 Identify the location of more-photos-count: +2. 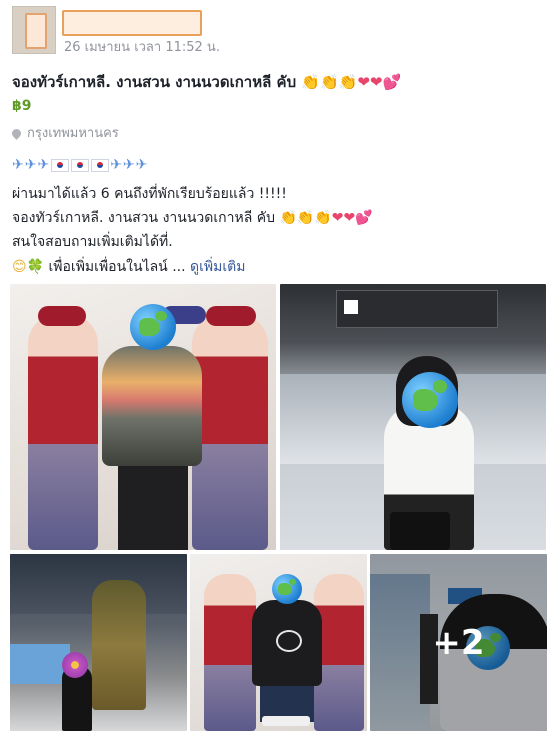
(458, 642).